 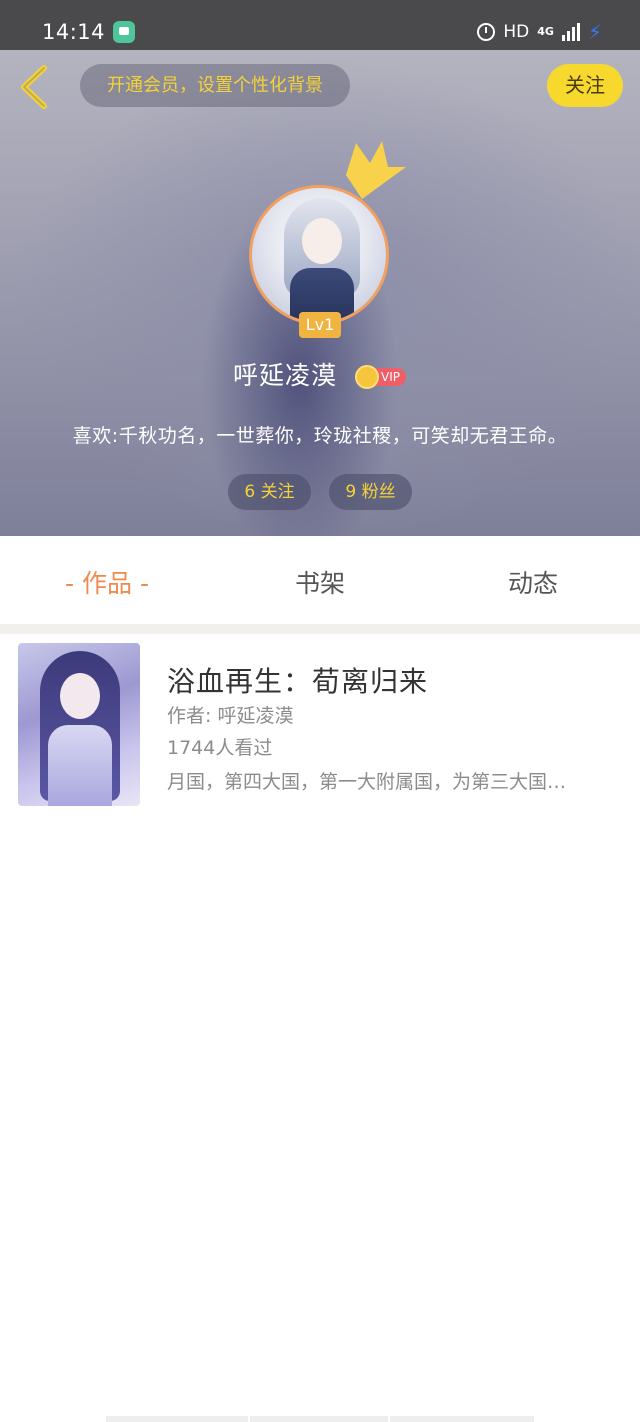 I want to click on avatar, so click(x=319, y=255).